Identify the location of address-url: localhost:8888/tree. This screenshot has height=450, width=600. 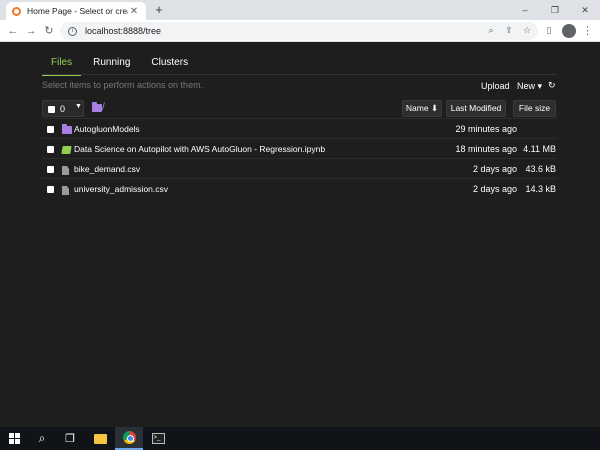
(123, 31).